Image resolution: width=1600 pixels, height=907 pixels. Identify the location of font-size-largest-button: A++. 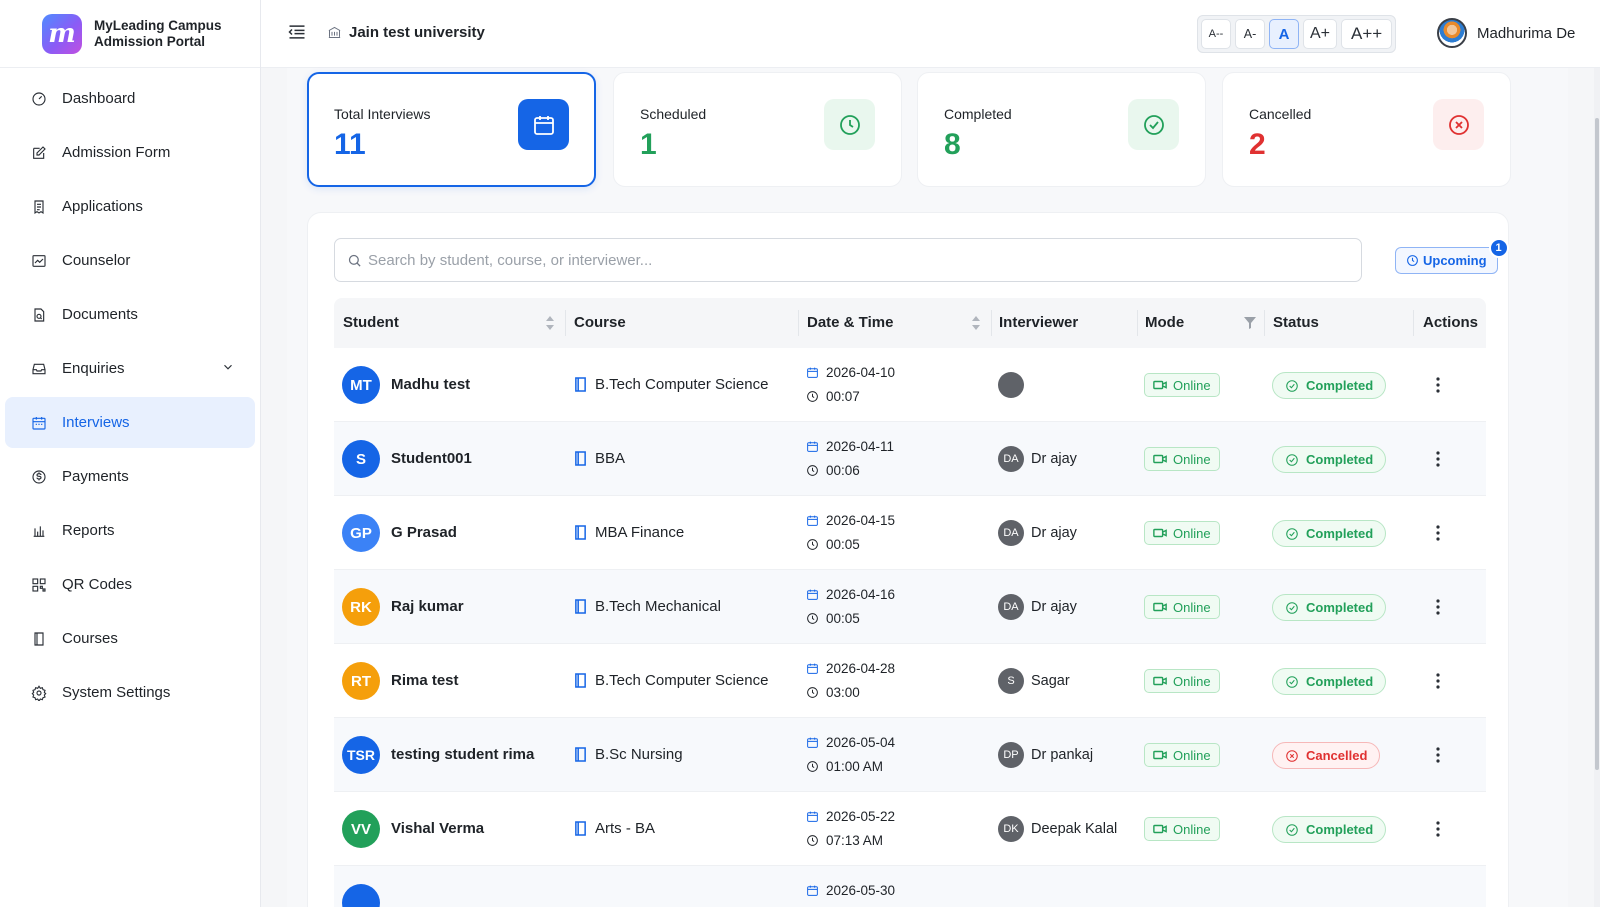
(1367, 34).